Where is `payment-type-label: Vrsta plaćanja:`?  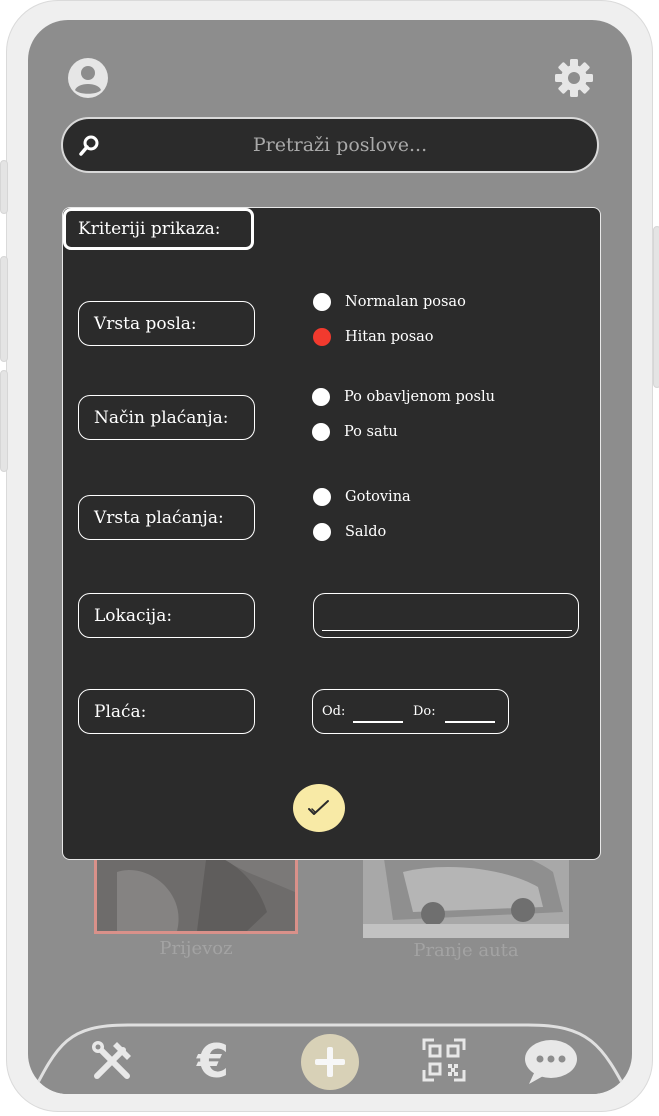 payment-type-label: Vrsta plaćanja: is located at coordinates (166, 517).